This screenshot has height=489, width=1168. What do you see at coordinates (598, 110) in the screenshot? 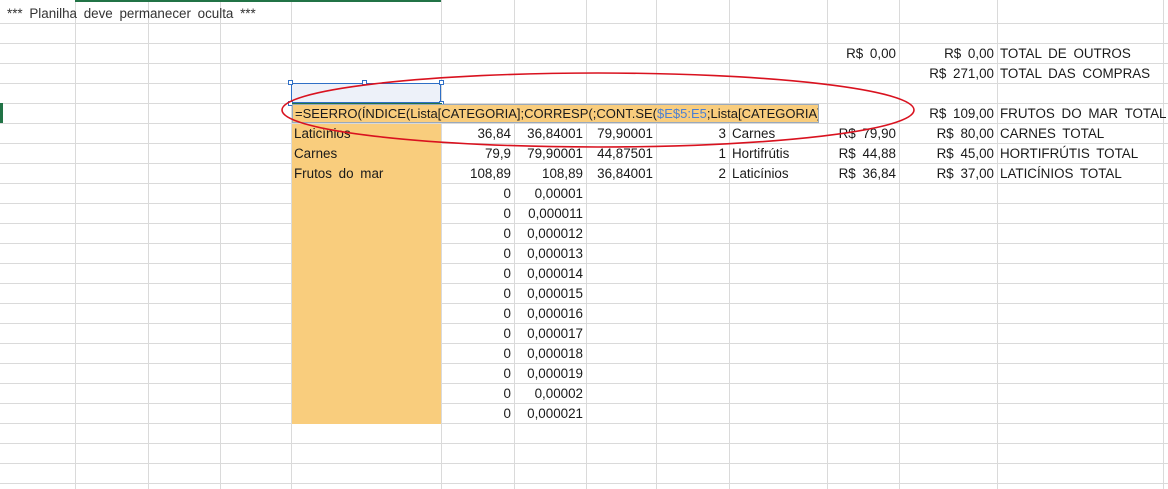
I see `annotation-ellipse` at bounding box center [598, 110].